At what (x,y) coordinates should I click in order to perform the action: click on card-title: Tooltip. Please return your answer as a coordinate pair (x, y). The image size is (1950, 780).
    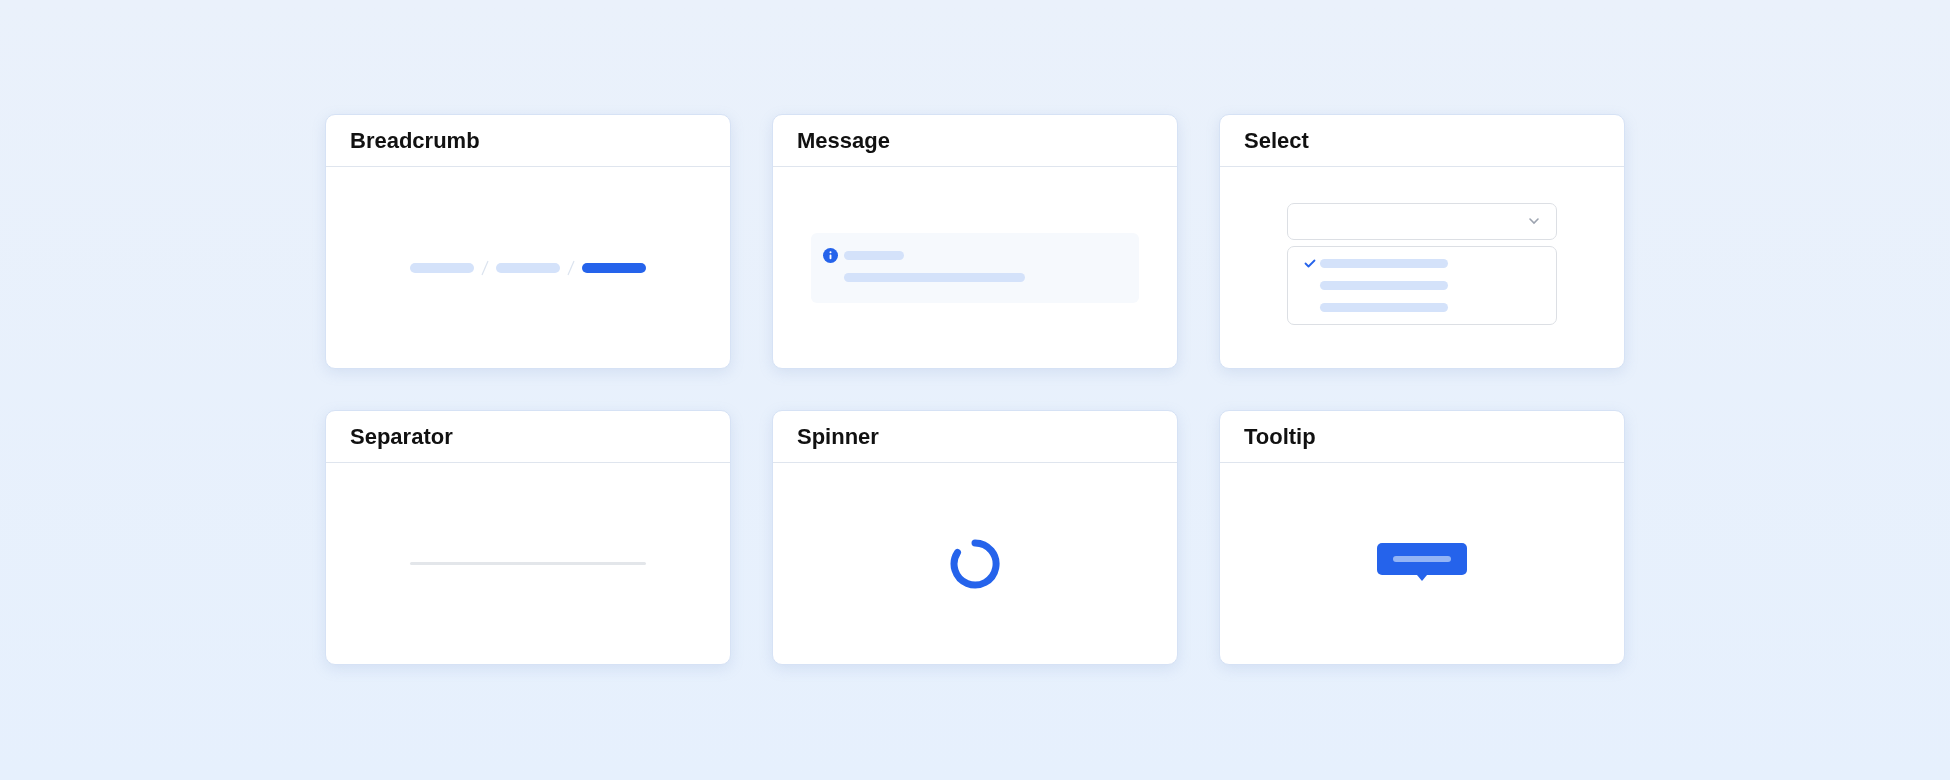
    Looking at the image, I should click on (1280, 436).